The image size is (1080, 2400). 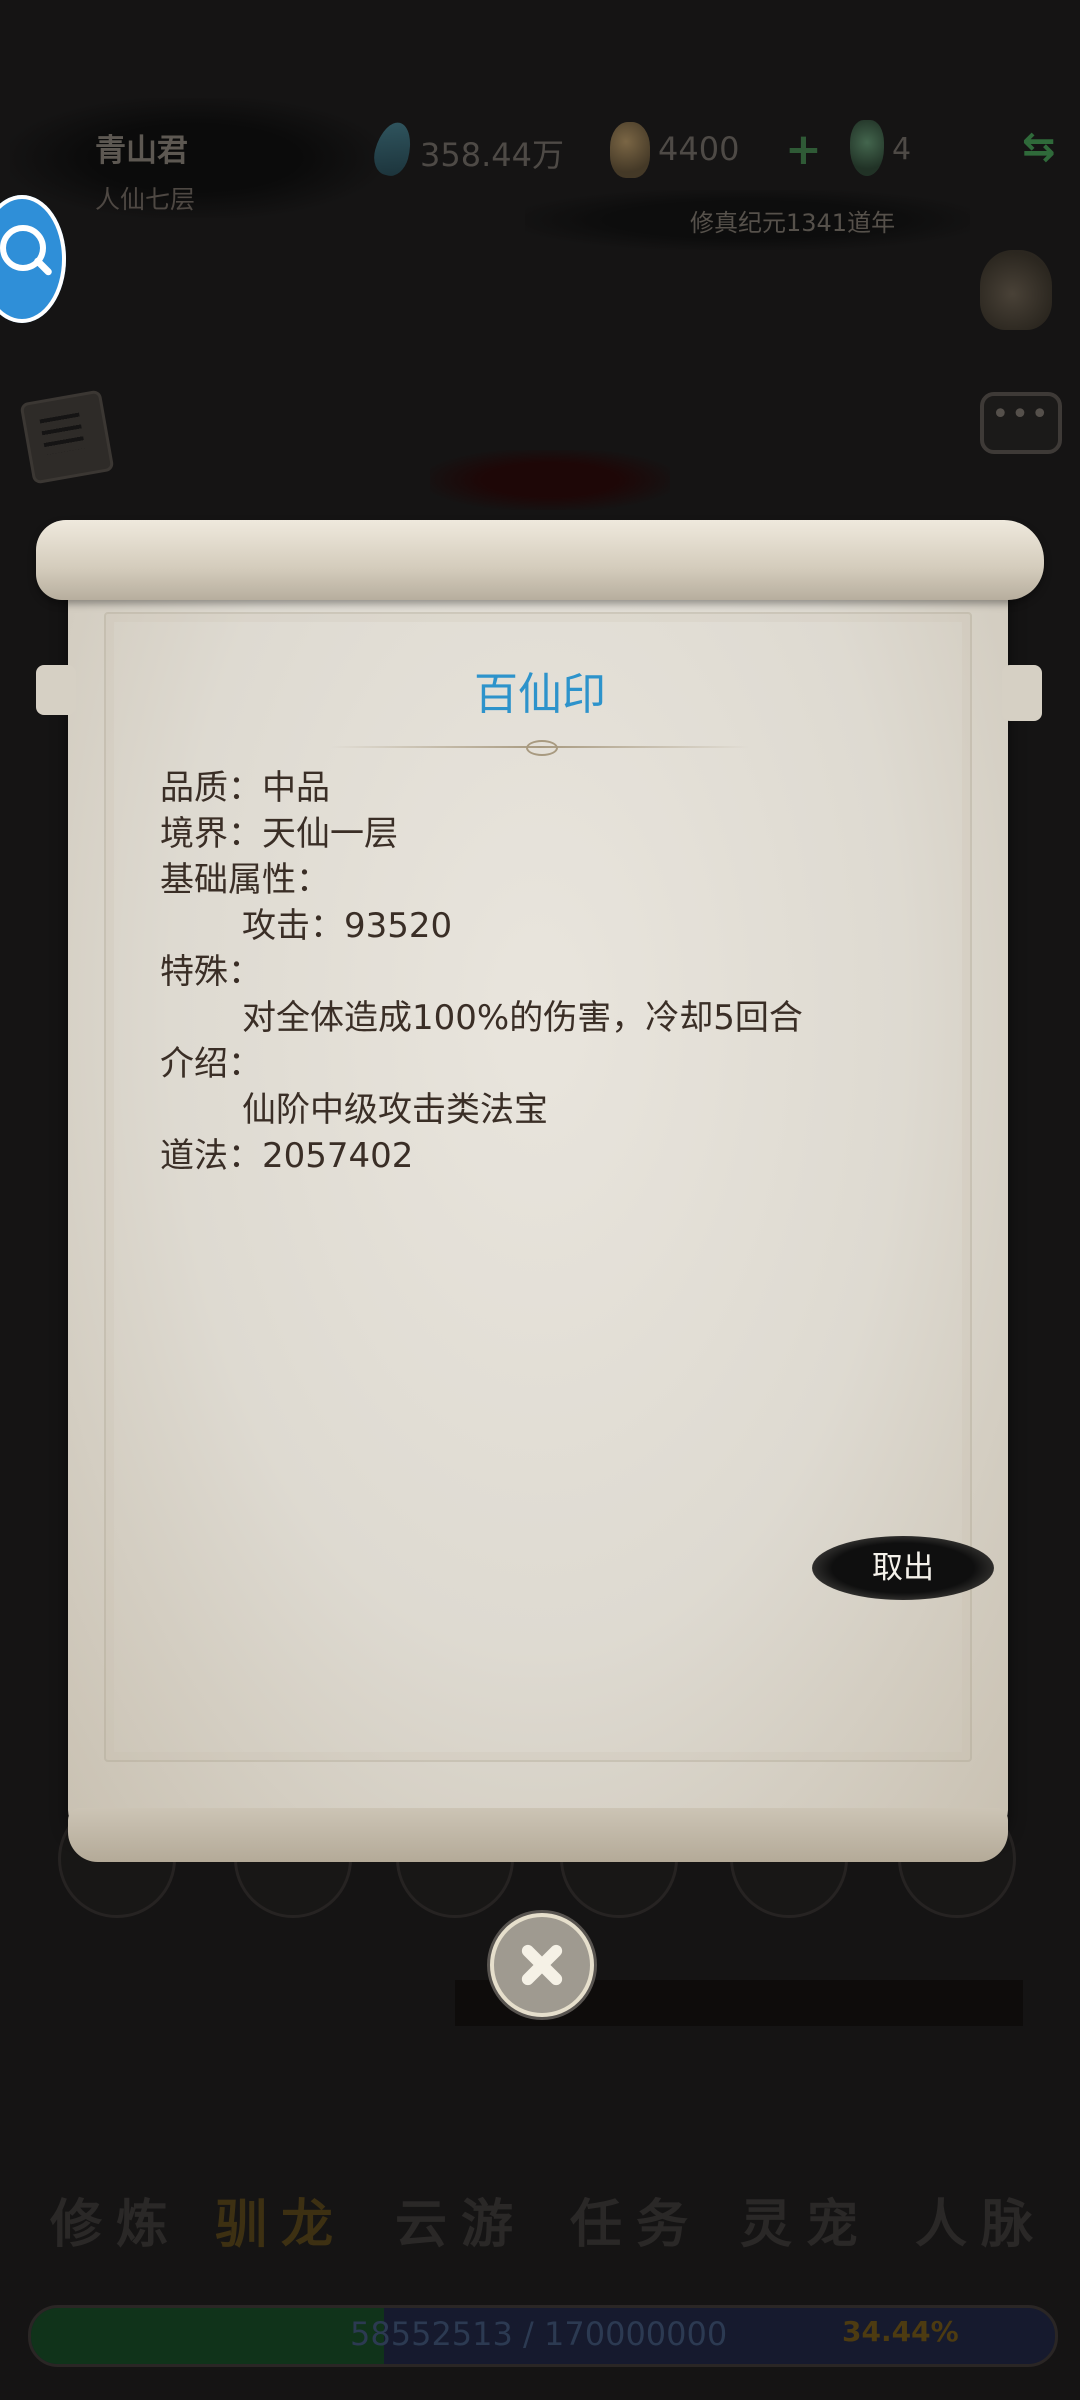 I want to click on jade-icon, so click(x=867, y=148).